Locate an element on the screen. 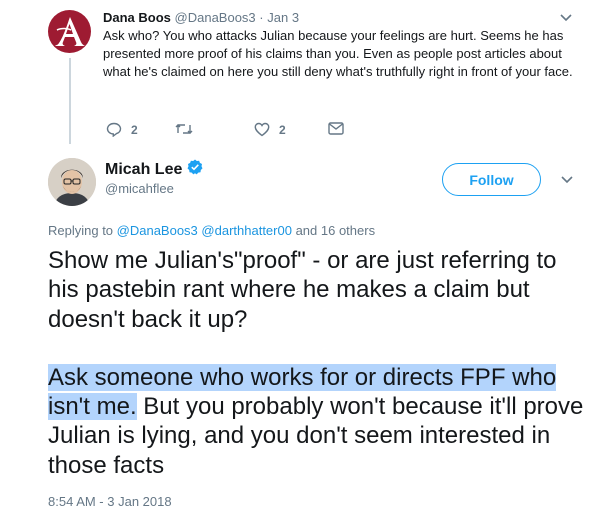 The height and width of the screenshot is (519, 612). author-name: Micah Lee is located at coordinates (143, 170).